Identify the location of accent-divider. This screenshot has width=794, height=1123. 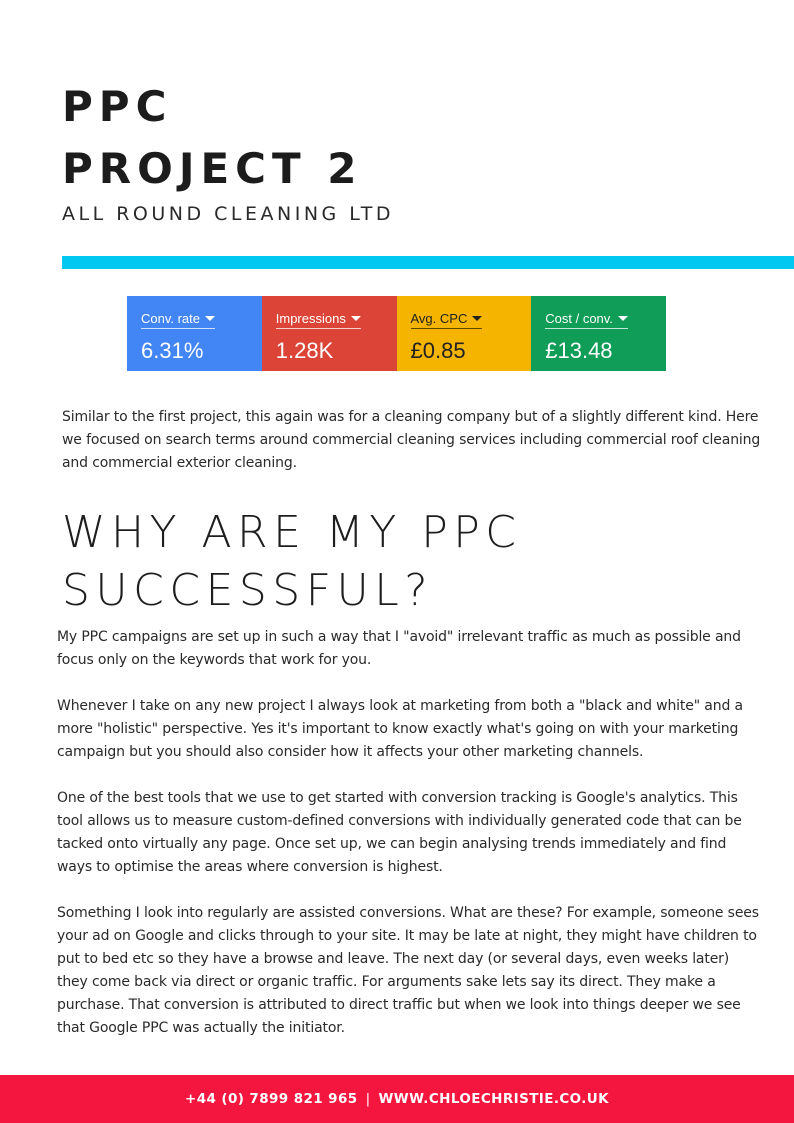
(428, 262).